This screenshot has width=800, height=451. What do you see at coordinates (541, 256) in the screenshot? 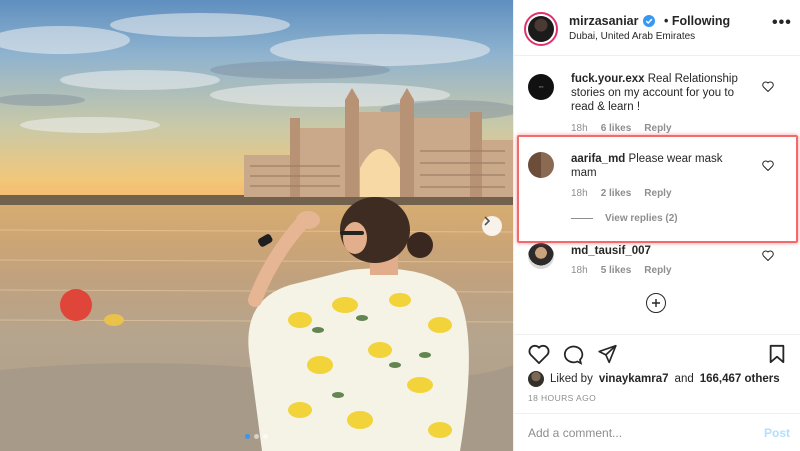
I see `commenter-avatar` at bounding box center [541, 256].